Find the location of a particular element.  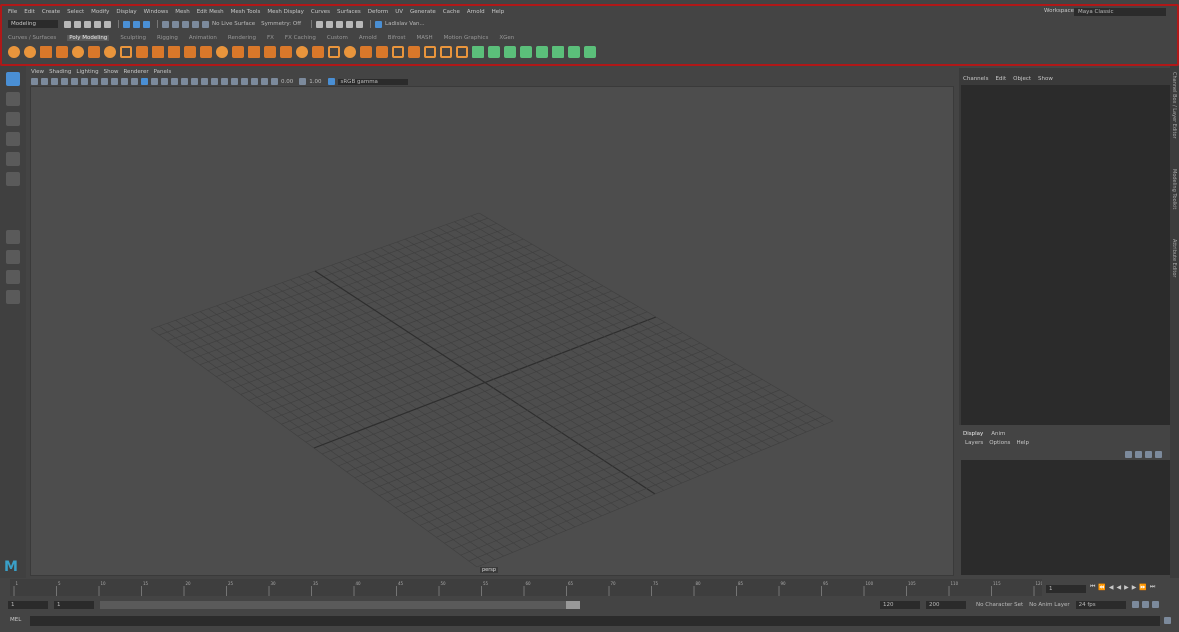

menu-file: File is located at coordinates (12, 12).